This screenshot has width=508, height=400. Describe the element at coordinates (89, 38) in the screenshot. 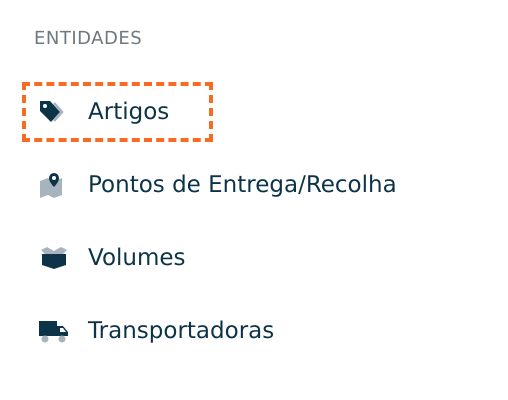

I see `section-heading: ENTIDADES` at that location.